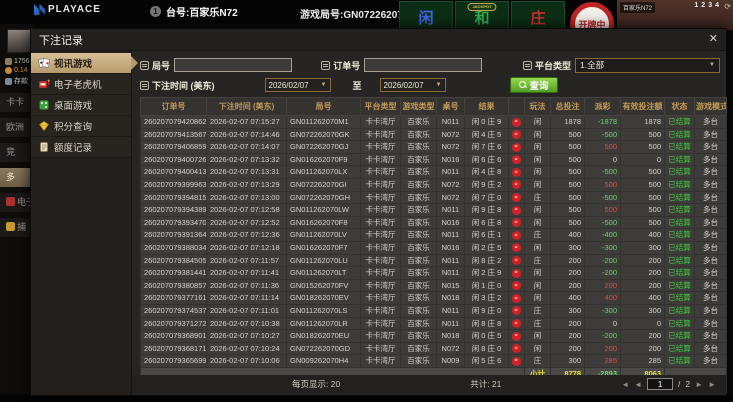  Describe the element at coordinates (233, 65) in the screenshot. I see `round-input` at that location.